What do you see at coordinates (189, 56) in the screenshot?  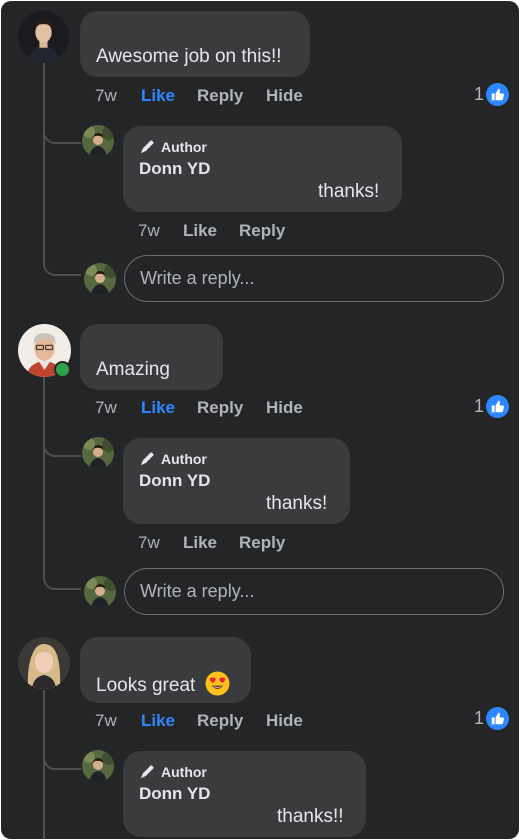 I see `comment-text: Awesome job on this!!` at bounding box center [189, 56].